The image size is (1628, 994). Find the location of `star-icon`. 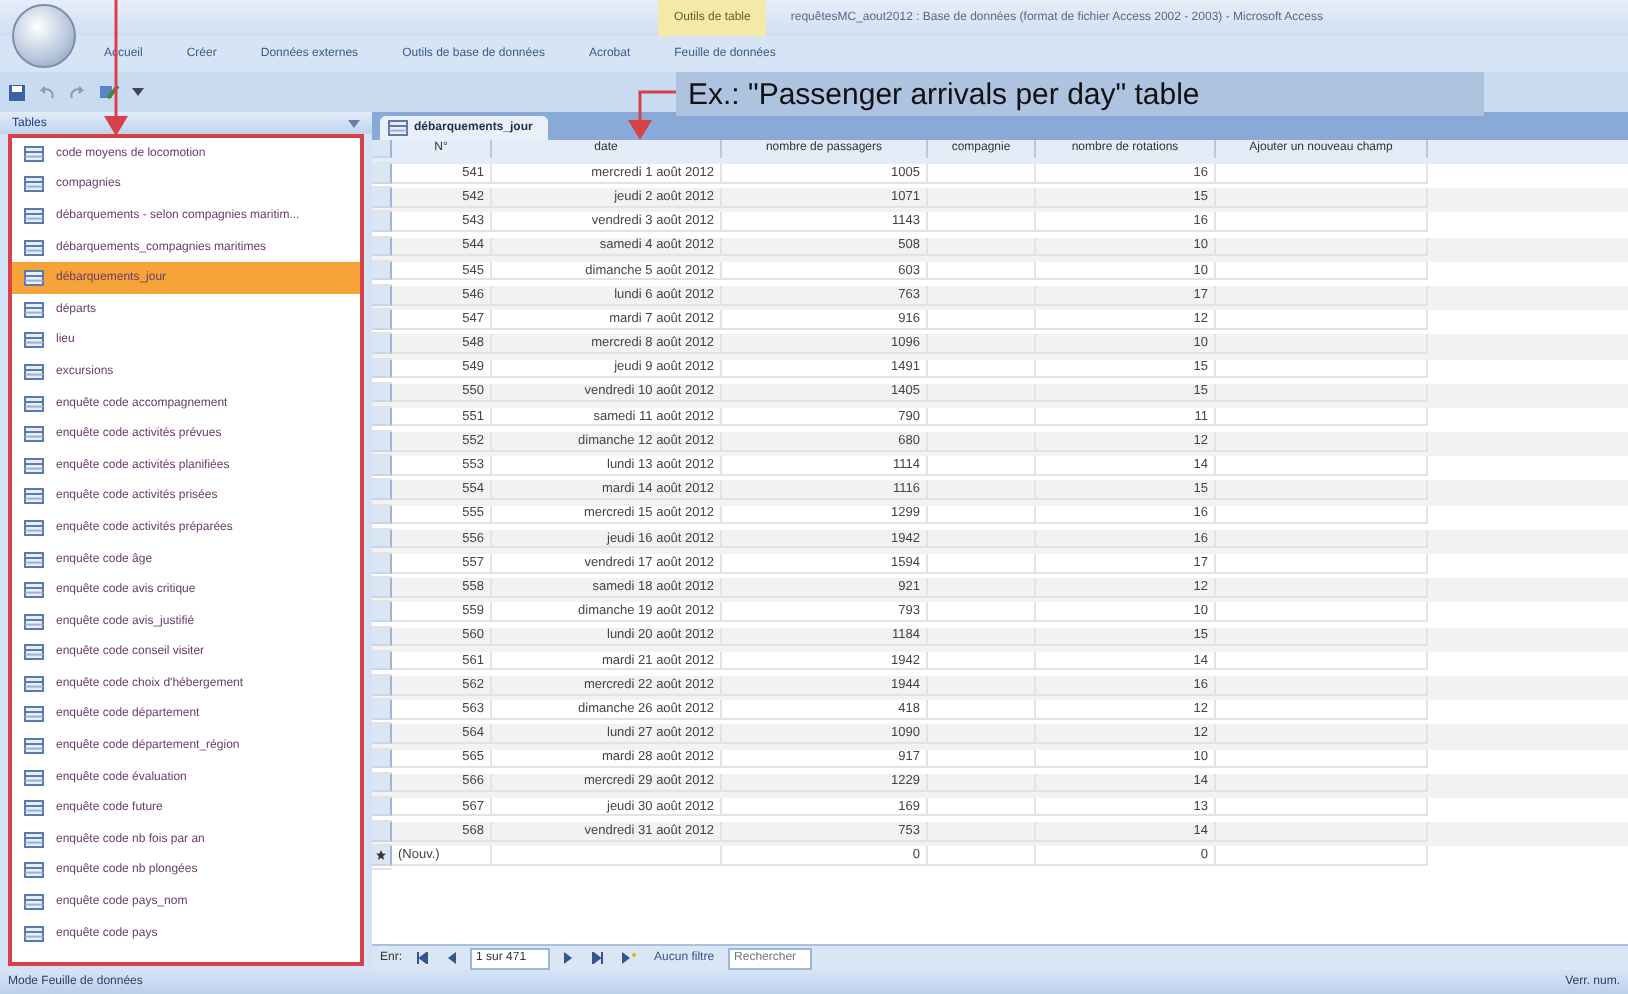

star-icon is located at coordinates (381, 855).